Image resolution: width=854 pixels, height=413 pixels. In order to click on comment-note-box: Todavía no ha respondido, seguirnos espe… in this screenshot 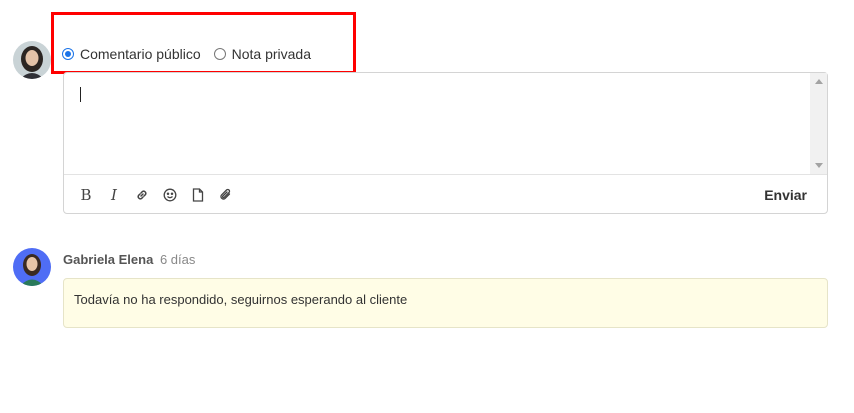, I will do `click(445, 303)`.